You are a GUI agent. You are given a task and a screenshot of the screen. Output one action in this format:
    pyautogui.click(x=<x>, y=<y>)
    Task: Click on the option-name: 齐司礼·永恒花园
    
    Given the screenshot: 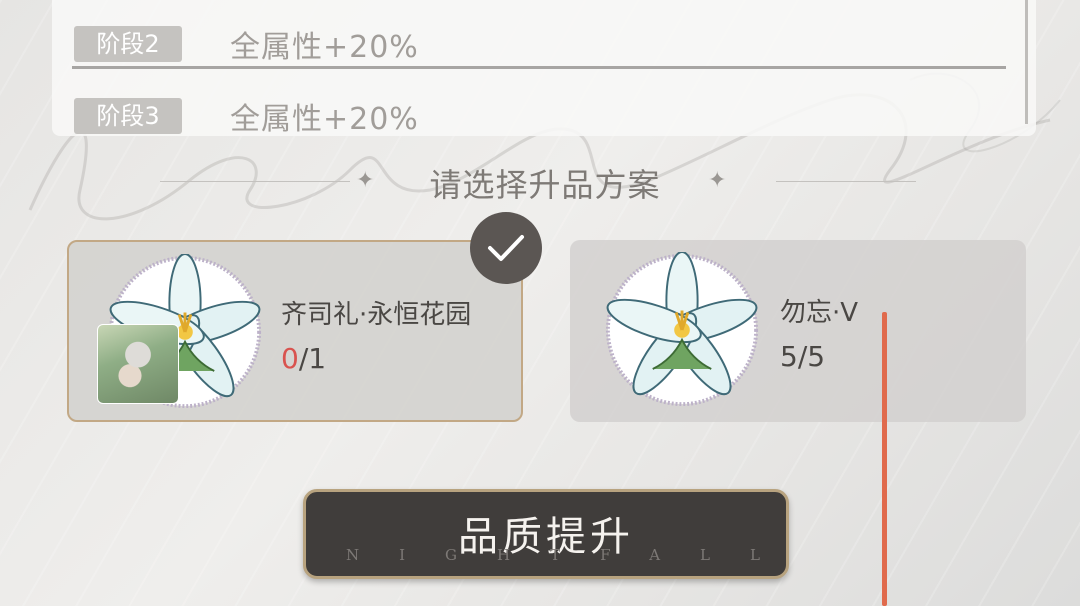 What is the action you would take?
    pyautogui.click(x=376, y=315)
    